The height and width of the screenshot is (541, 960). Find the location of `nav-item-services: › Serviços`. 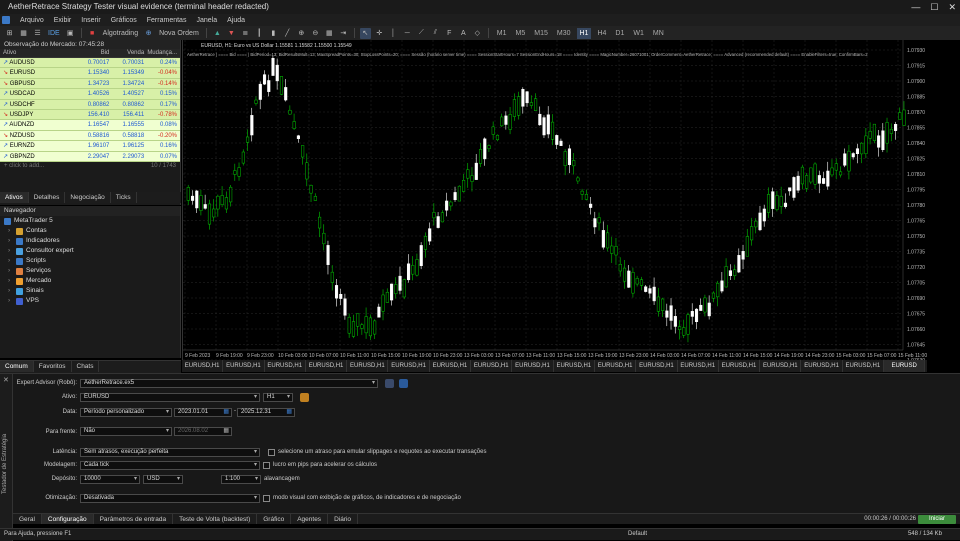

nav-item-services: › Serviços is located at coordinates (90, 271).